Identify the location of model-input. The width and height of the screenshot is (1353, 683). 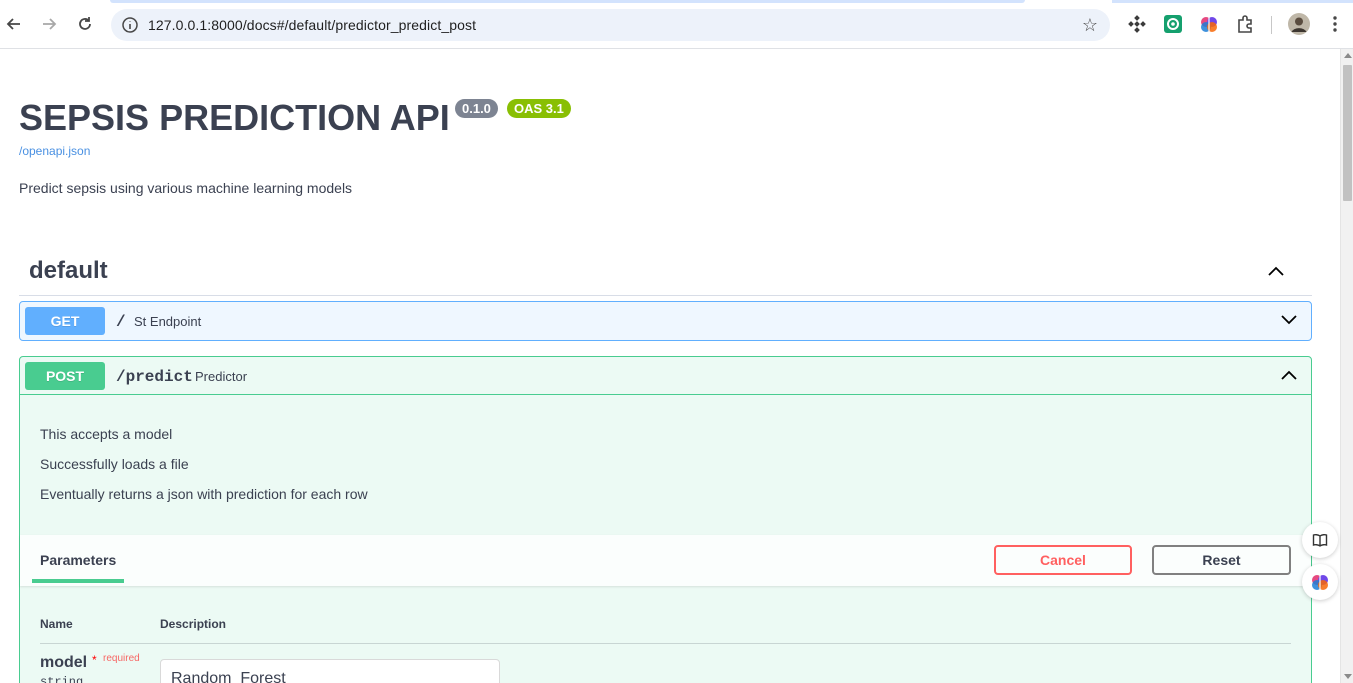
(330, 671).